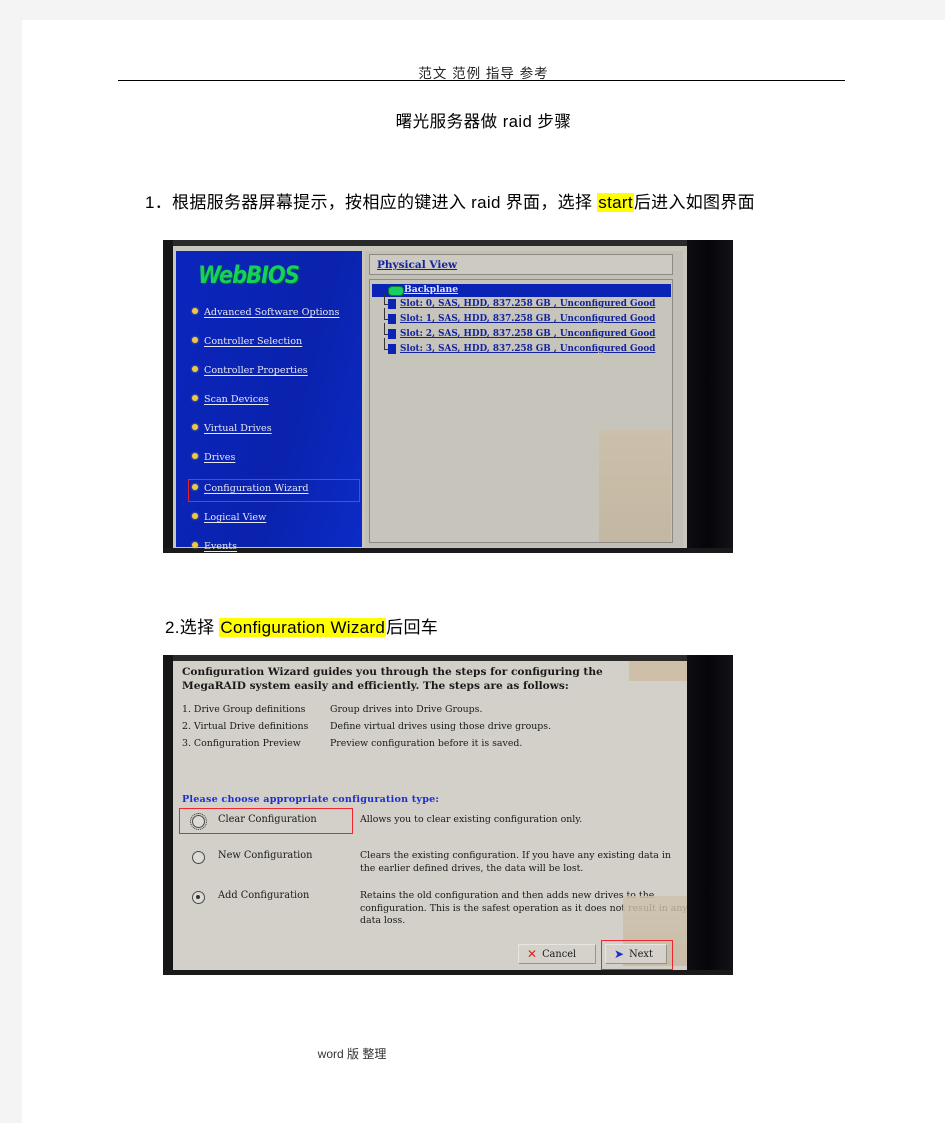 Image resolution: width=945 pixels, height=1123 pixels. I want to click on option-label: Add Configuration, so click(264, 895).